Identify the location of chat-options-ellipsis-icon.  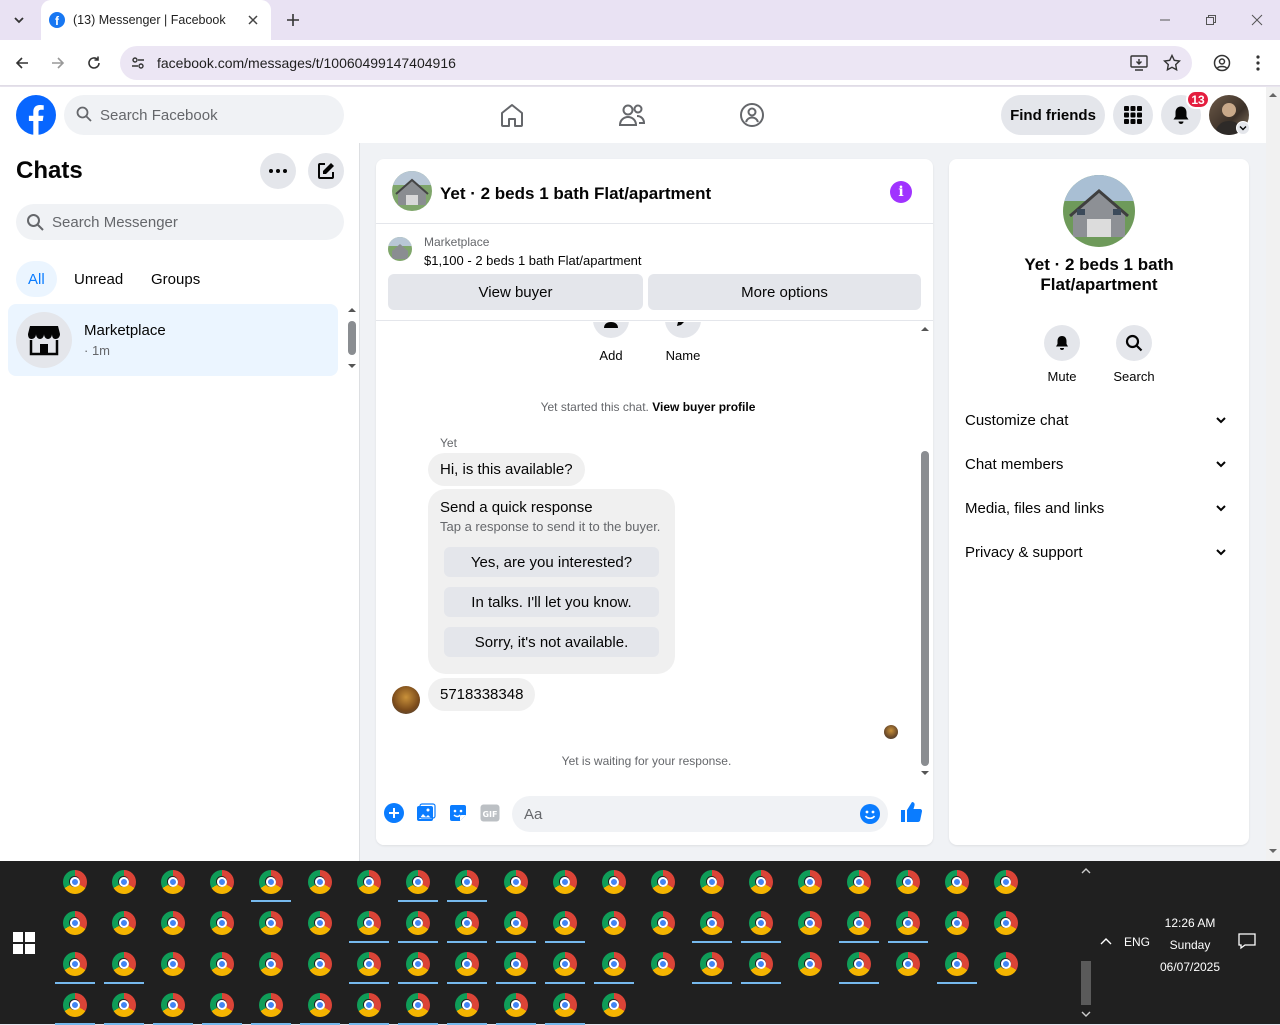
(278, 171).